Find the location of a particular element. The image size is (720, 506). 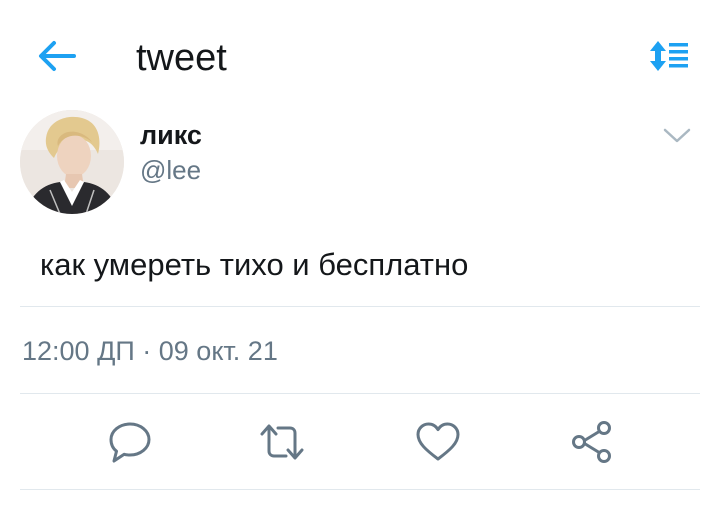

share-icon is located at coordinates (591, 442).